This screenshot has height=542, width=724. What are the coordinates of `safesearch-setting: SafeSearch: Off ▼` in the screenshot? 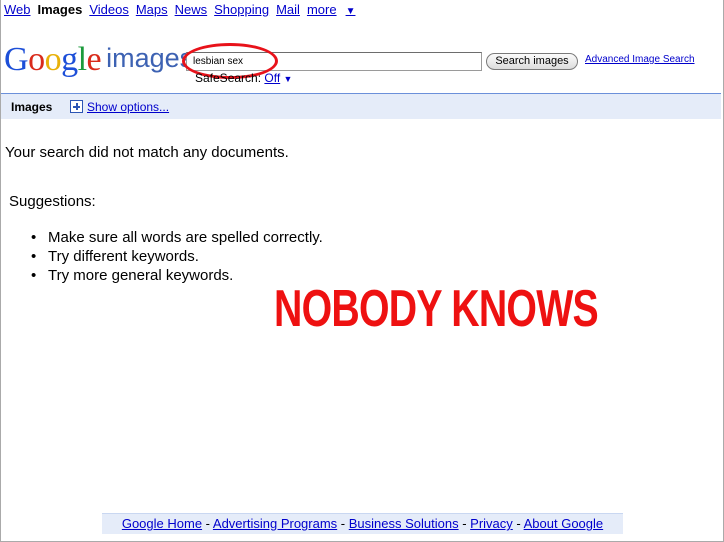 It's located at (243, 78).